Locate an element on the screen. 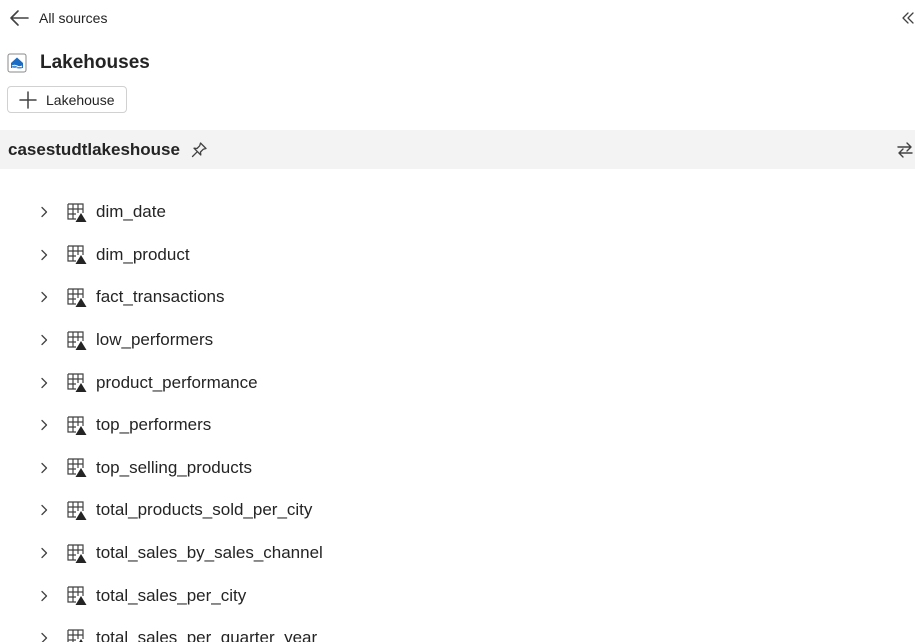 Image resolution: width=915 pixels, height=642 pixels. add-lakehouse-button: Lakehouse is located at coordinates (67, 99).